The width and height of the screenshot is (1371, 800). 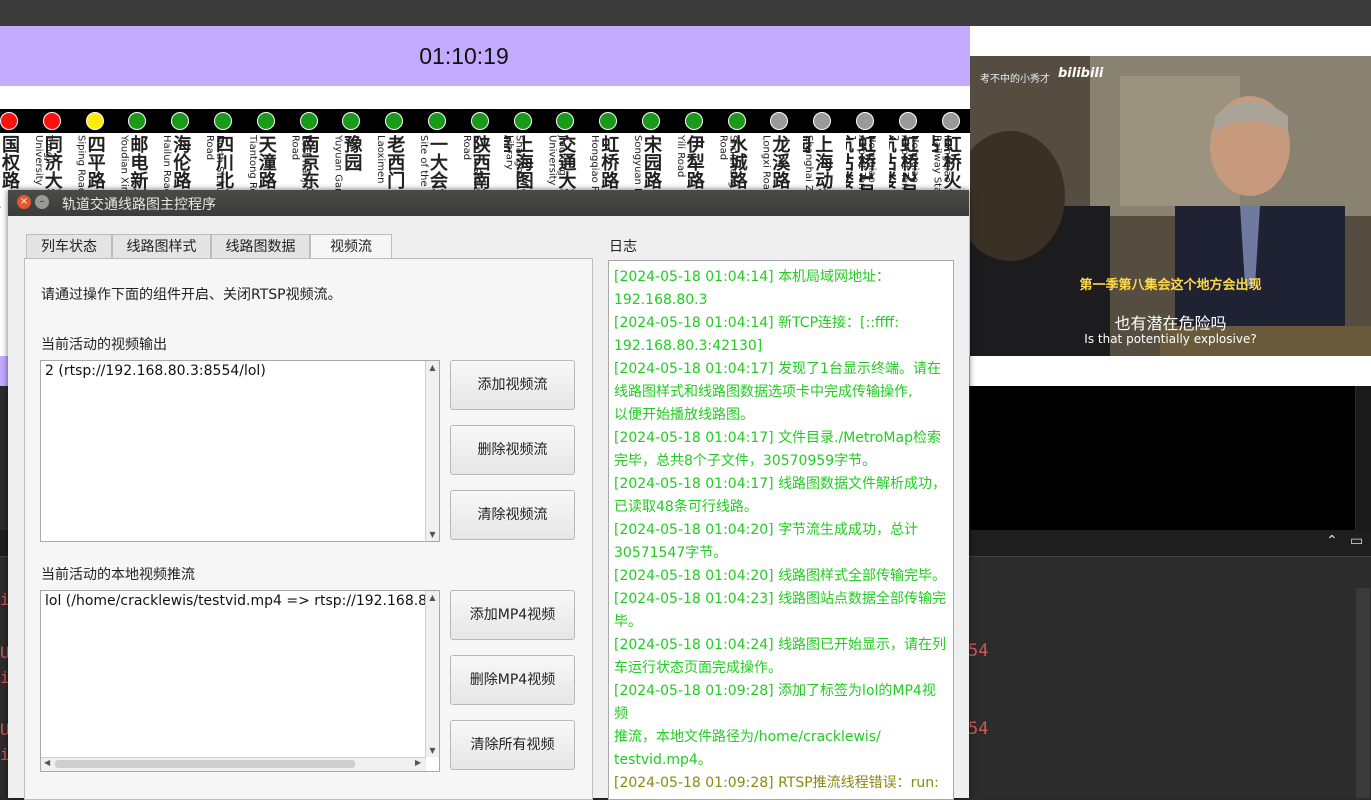 I want to click on output-list-scrollbar: ▲ ▼, so click(x=432, y=451).